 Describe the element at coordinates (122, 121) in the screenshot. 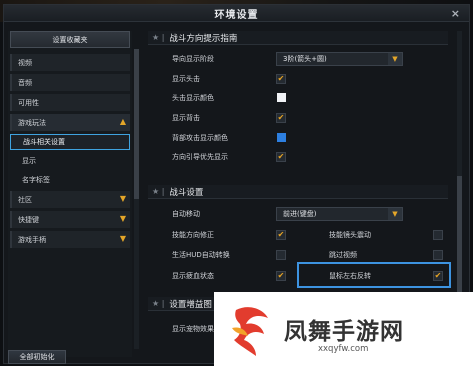

I see `chevron-up-icon: ▲` at that location.